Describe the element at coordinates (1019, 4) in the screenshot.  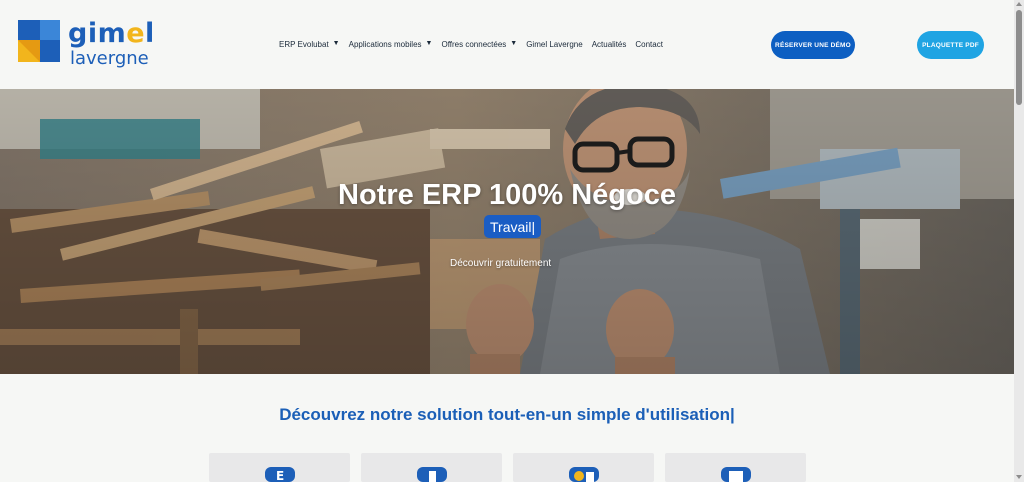
I see `scroll-up-icon` at that location.